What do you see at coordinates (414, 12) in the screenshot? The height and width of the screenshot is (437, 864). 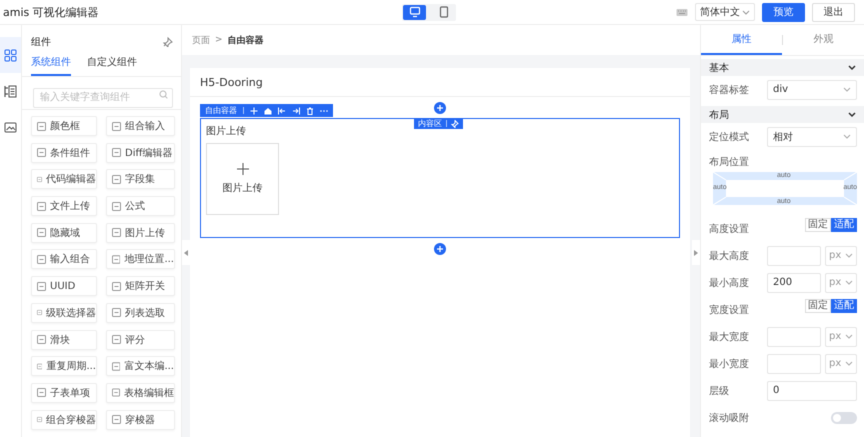 I see `device-button` at bounding box center [414, 12].